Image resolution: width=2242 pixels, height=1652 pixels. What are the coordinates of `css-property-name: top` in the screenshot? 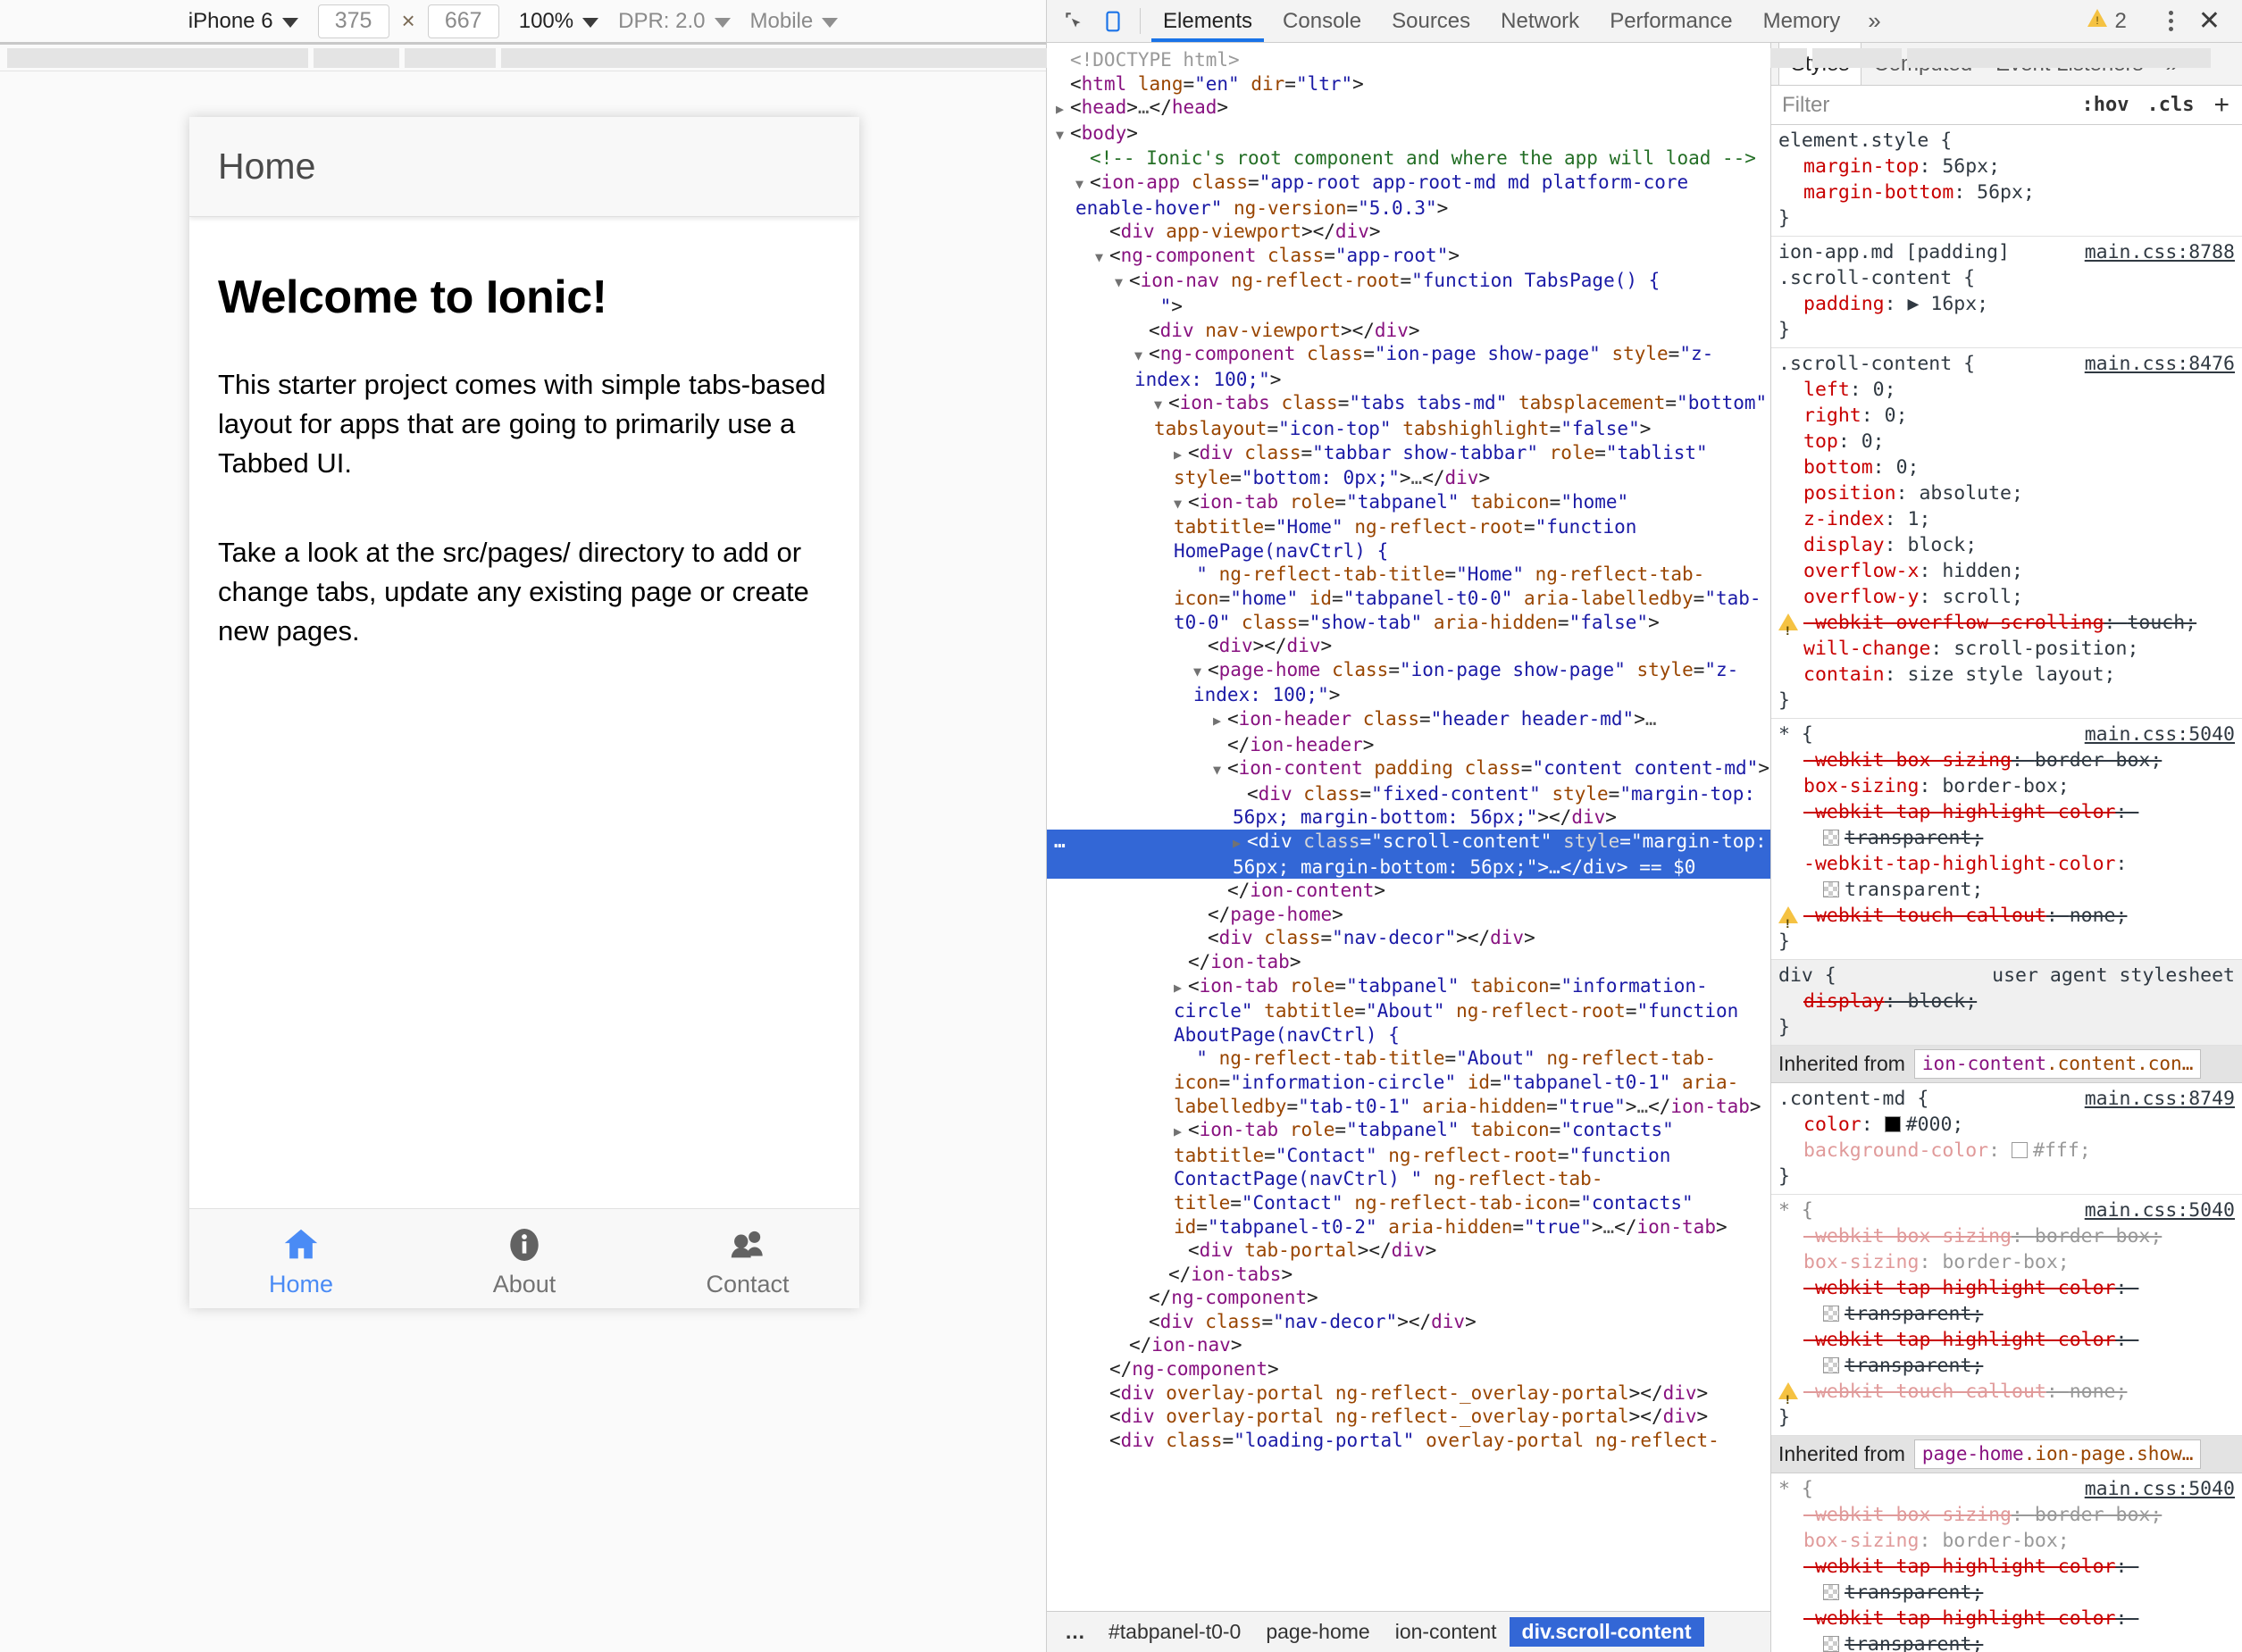 It's located at (1821, 441).